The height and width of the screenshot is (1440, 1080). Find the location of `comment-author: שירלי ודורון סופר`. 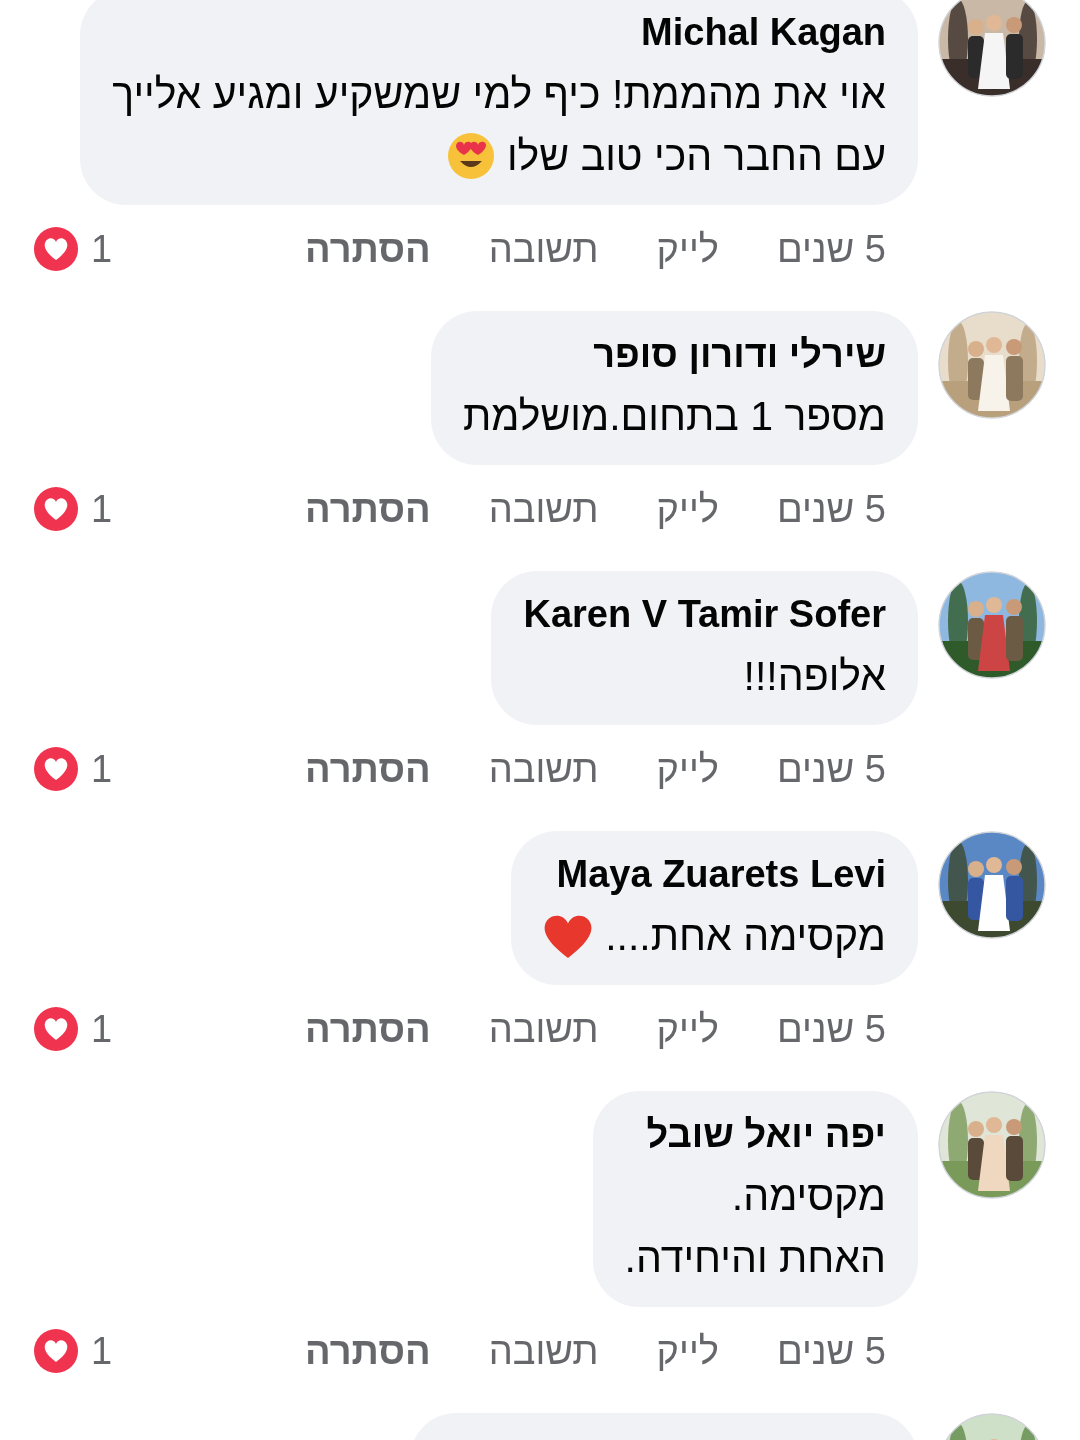

comment-author: שירלי ודורון סופר is located at coordinates (674, 354).